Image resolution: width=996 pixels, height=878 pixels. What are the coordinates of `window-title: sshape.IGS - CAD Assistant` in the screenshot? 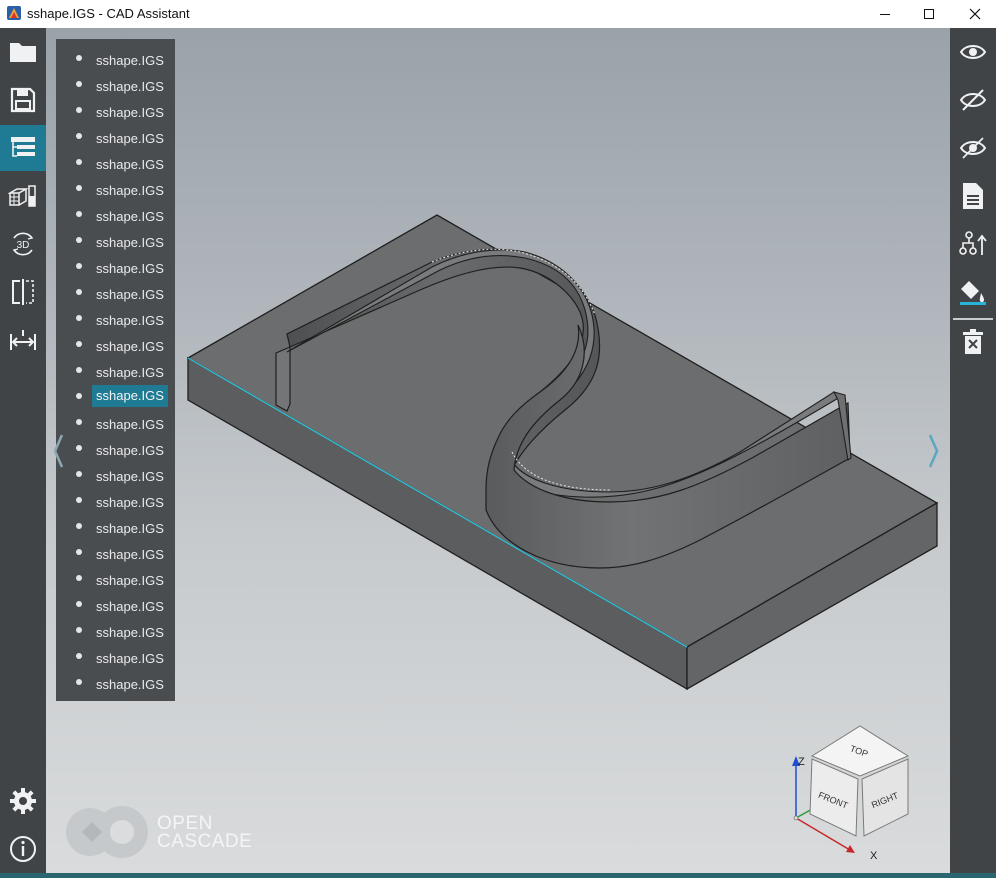 It's located at (108, 13).